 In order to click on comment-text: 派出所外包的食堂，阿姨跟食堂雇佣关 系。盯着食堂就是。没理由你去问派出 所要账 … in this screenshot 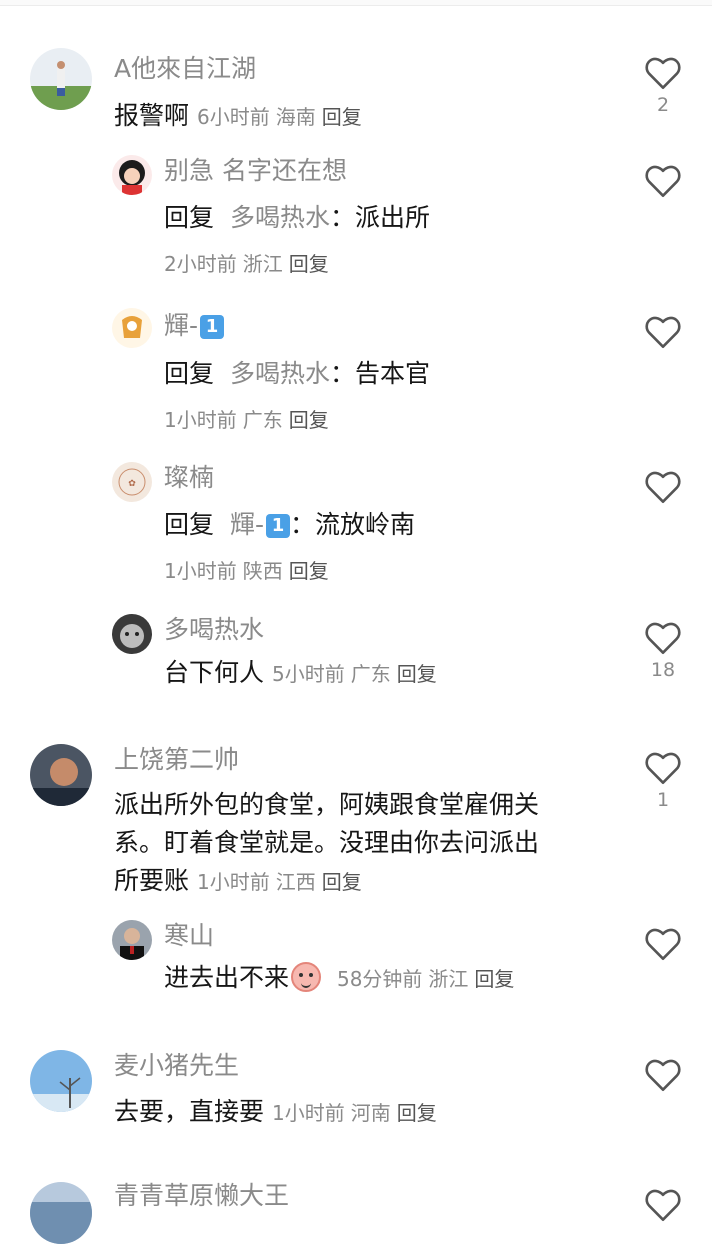, I will do `click(364, 843)`.